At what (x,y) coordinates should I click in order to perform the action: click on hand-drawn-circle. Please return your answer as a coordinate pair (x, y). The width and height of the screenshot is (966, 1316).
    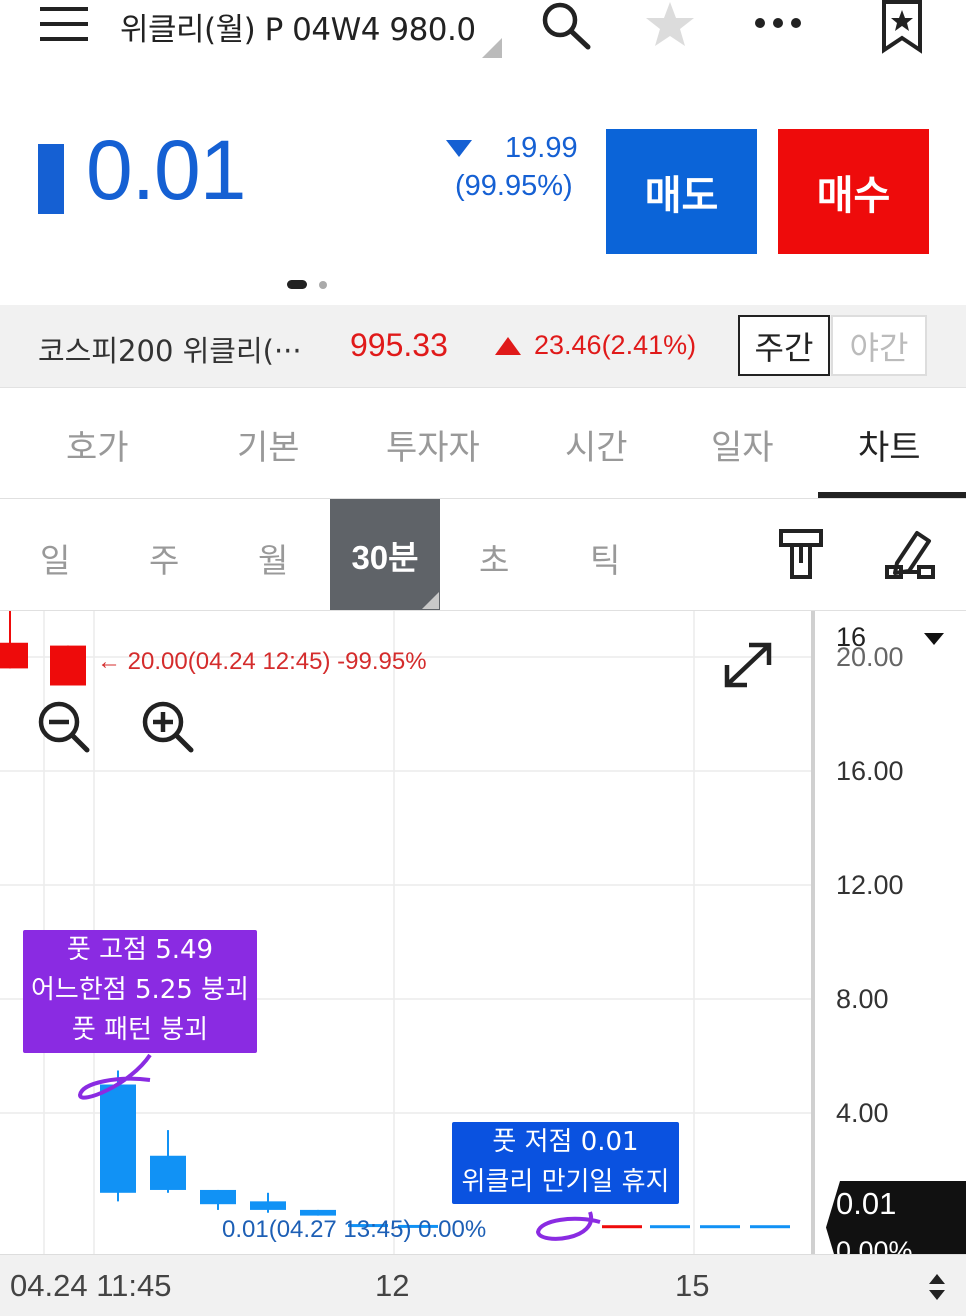
    Looking at the image, I should click on (568, 1226).